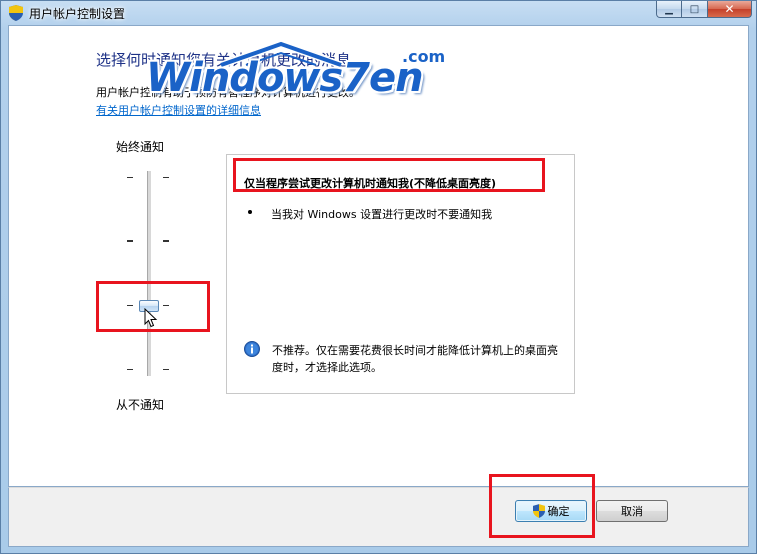  Describe the element at coordinates (415, 359) in the screenshot. I see `recommendation-note: 不推荐。仅在需要花费很长时间才能降低计算机上的桌面亮度时，才选择此选项。` at that location.